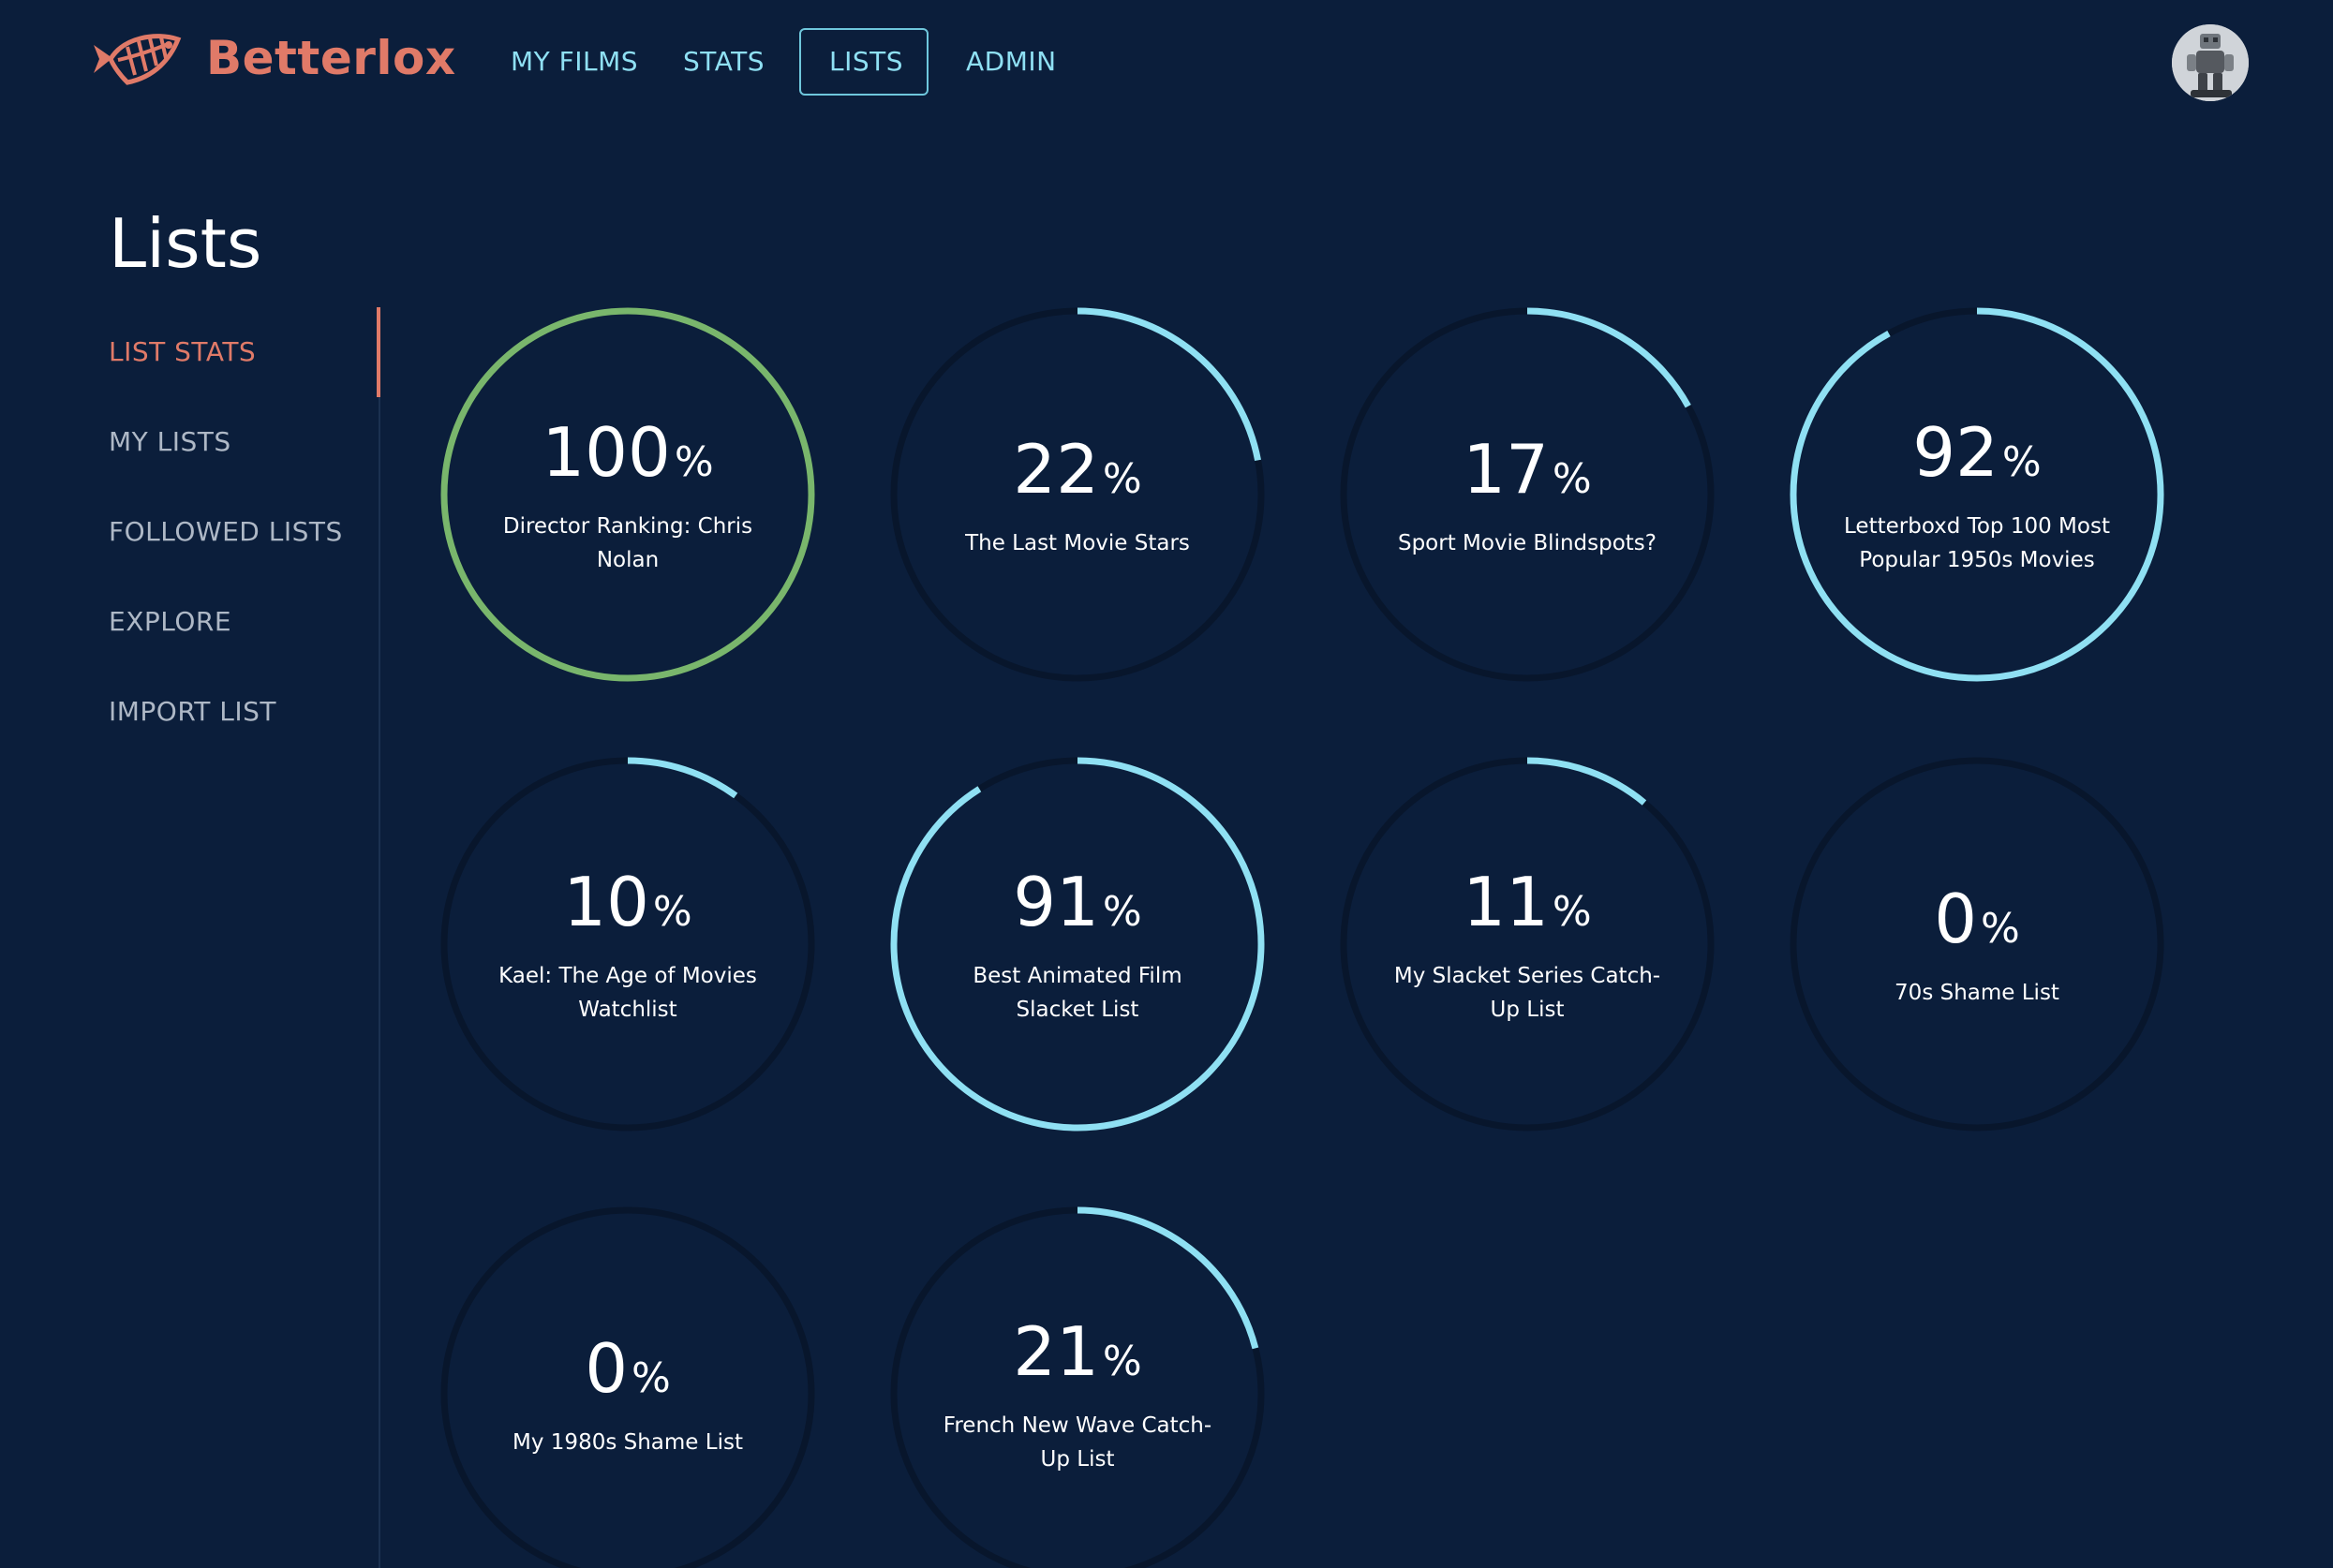 The height and width of the screenshot is (1568, 2333). Describe the element at coordinates (1077, 1351) in the screenshot. I see `list-percent: 21%` at that location.